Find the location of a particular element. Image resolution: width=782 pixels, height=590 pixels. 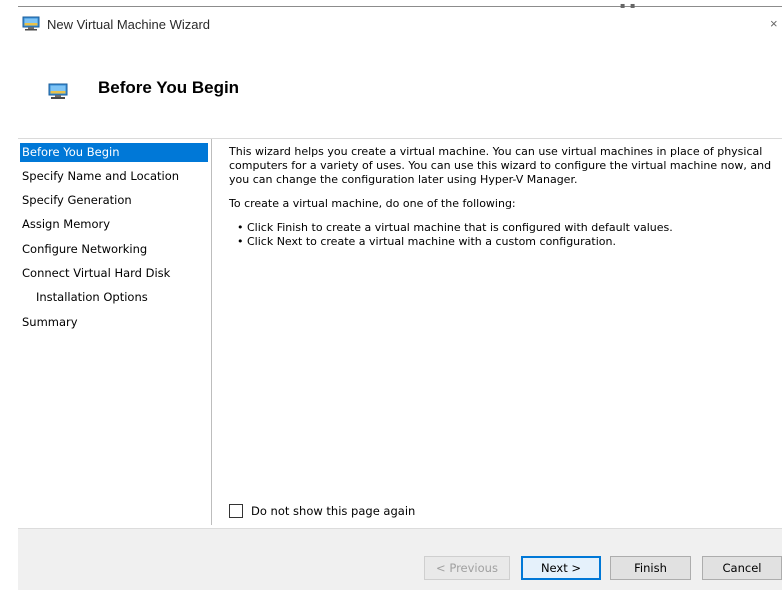

do-not-show-checkbox-row: Do not show this page again is located at coordinates (322, 511).